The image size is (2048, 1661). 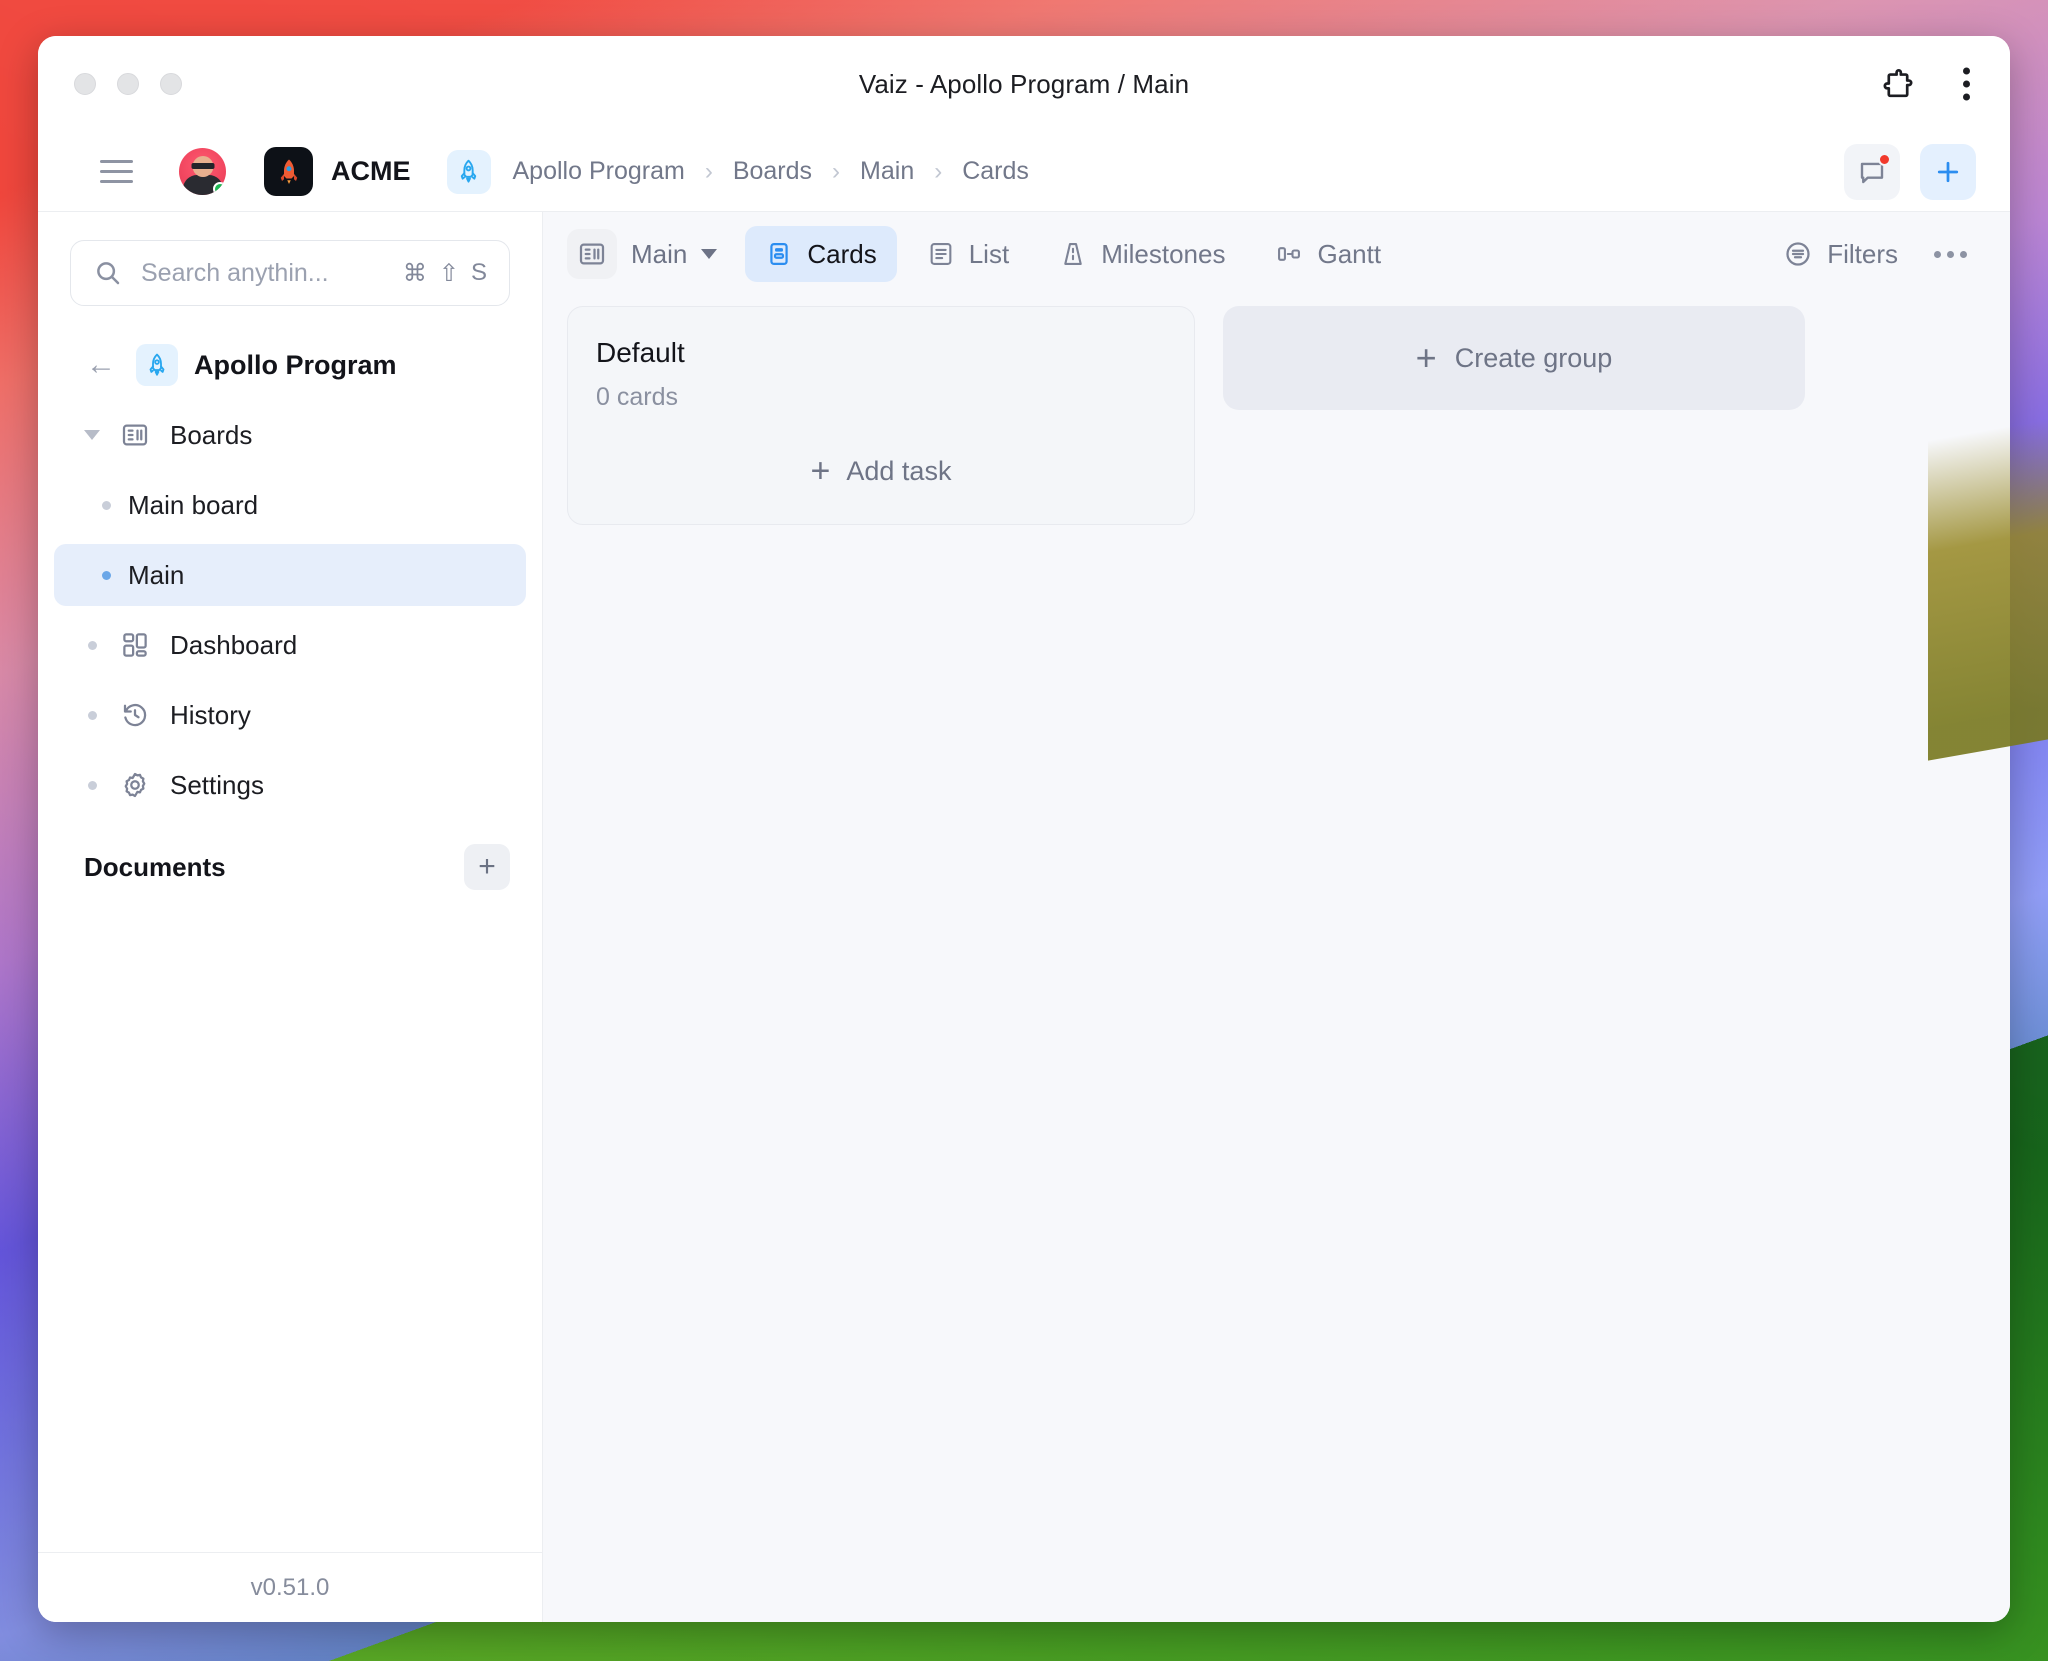 What do you see at coordinates (155, 866) in the screenshot?
I see `sidebar-section-title: Documents` at bounding box center [155, 866].